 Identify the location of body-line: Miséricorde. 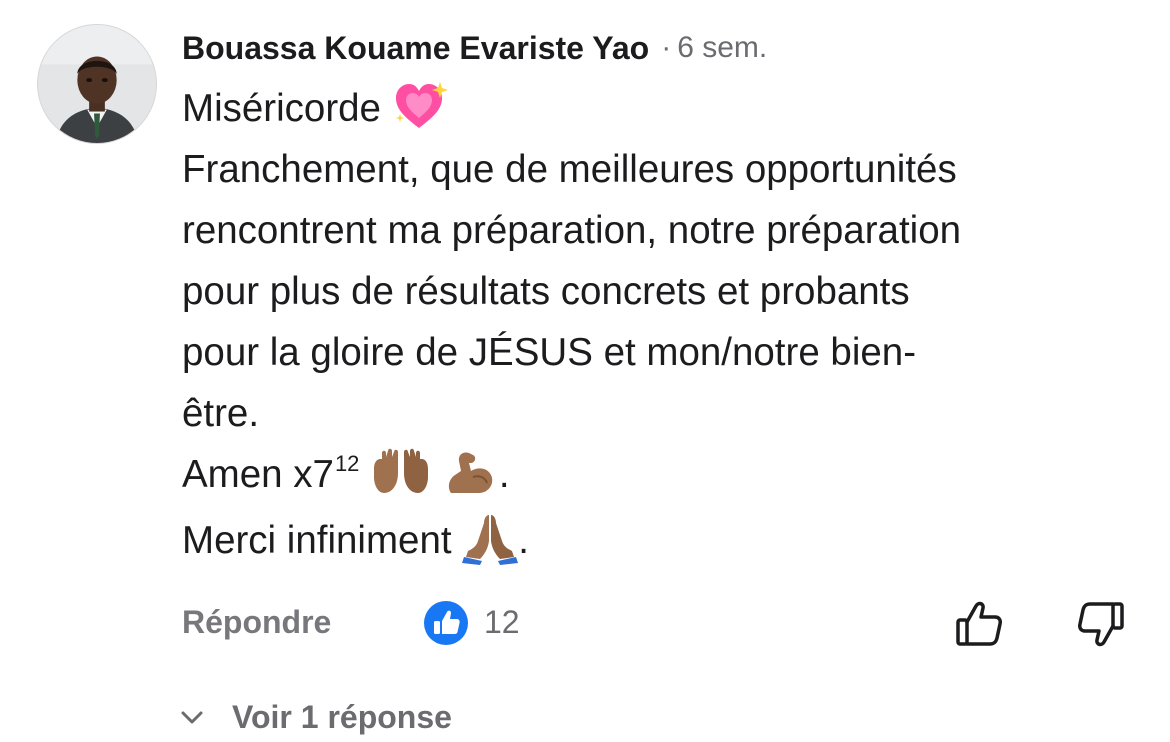
(662, 108).